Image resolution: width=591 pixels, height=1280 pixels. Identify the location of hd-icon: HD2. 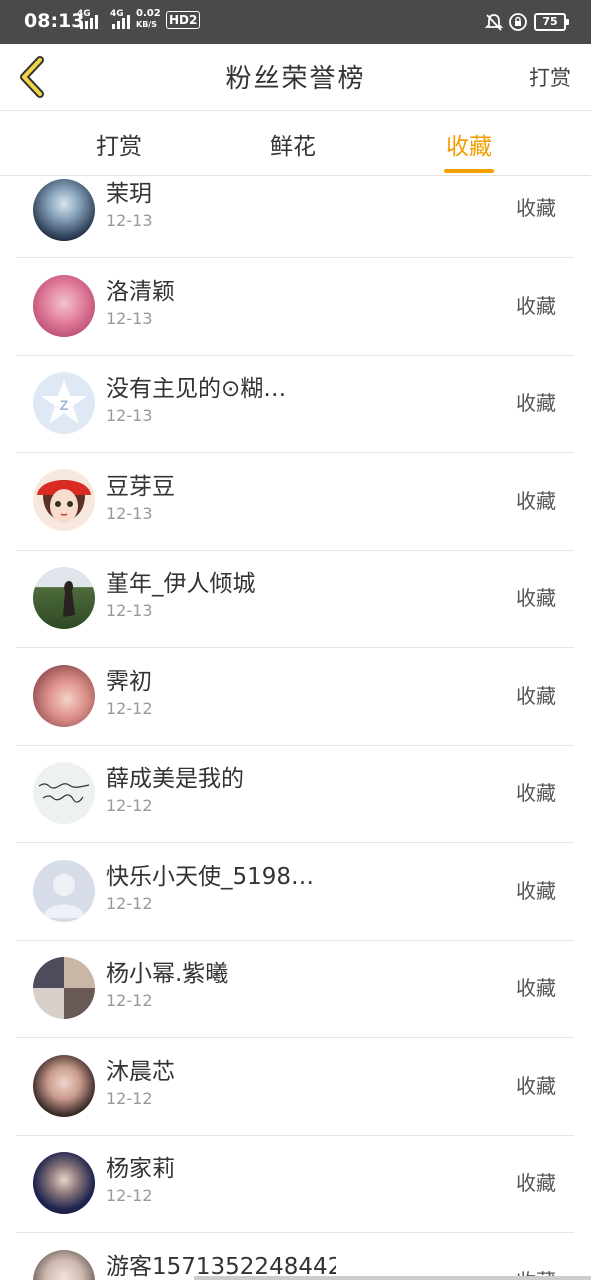
(183, 20).